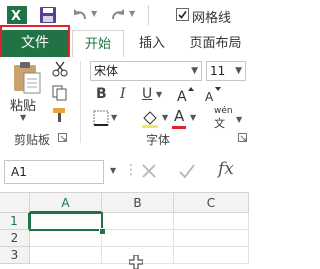  What do you see at coordinates (211, 255) in the screenshot?
I see `cell-c3` at bounding box center [211, 255].